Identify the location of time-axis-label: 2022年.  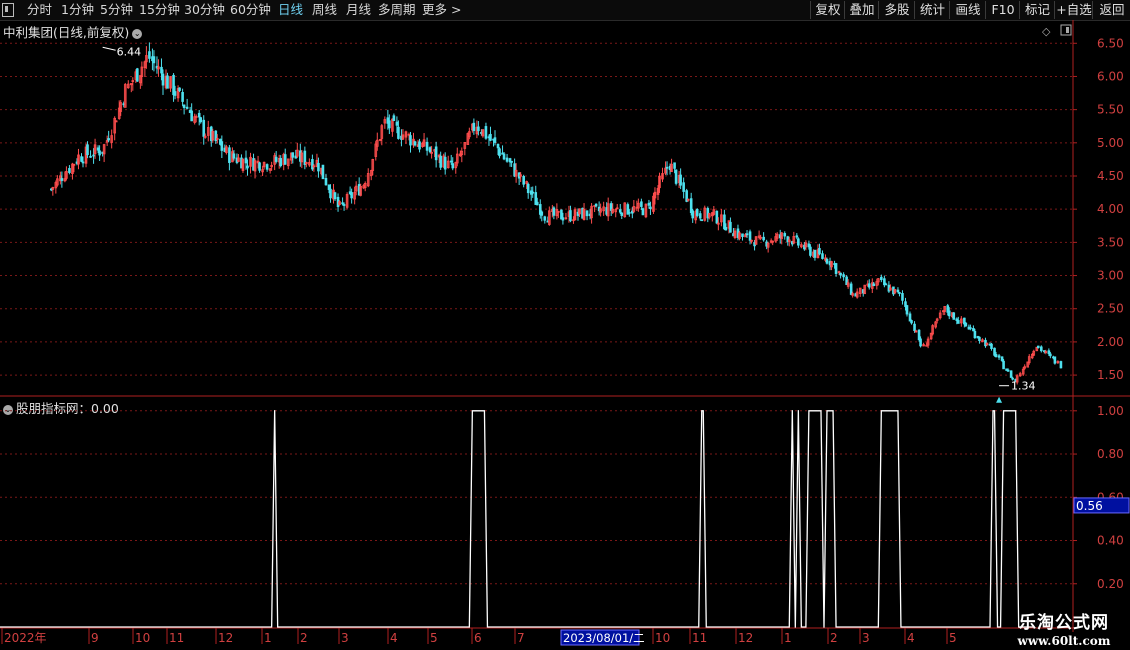
(25, 638).